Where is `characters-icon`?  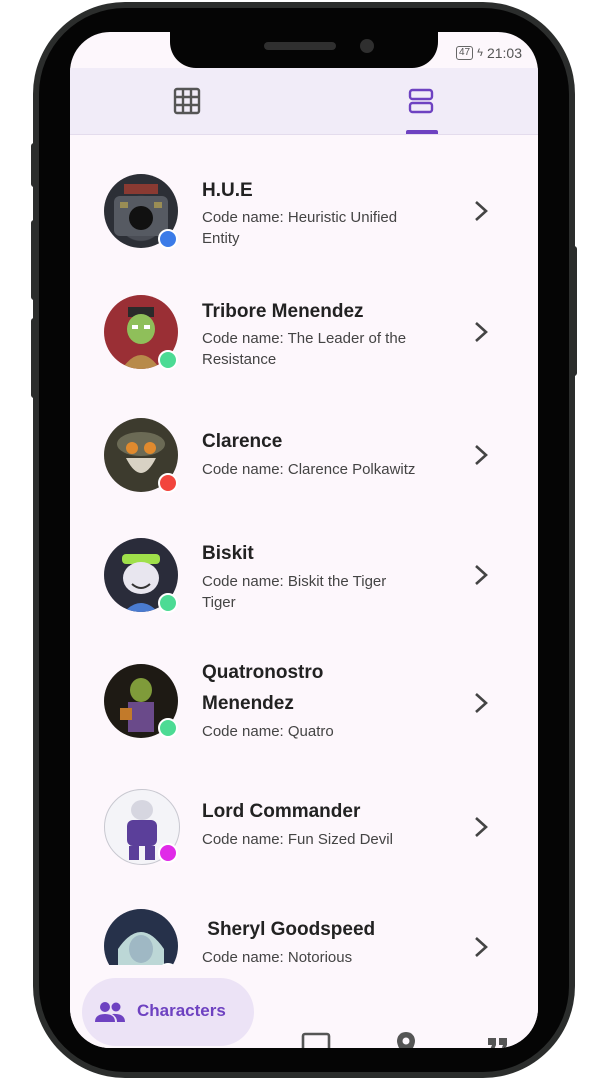
characters-icon is located at coordinates (110, 1012).